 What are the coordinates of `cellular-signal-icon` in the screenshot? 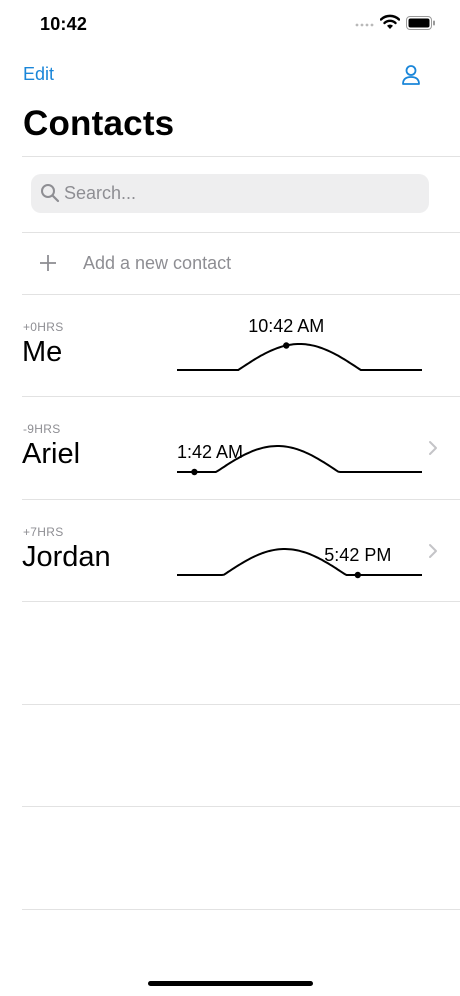 It's located at (364, 25).